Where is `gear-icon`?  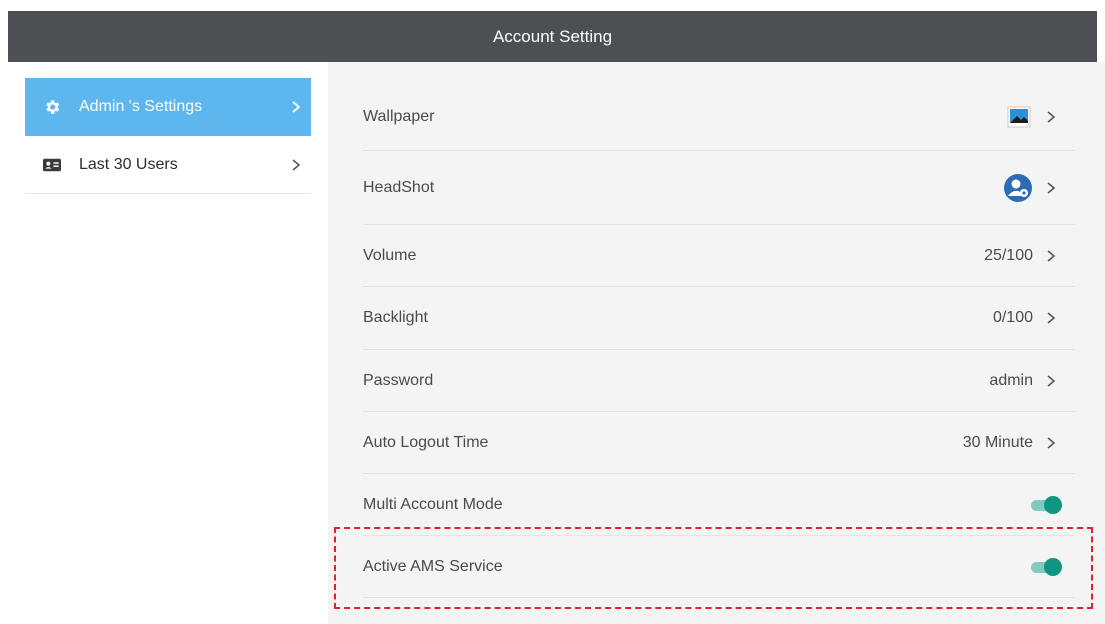 gear-icon is located at coordinates (52, 107).